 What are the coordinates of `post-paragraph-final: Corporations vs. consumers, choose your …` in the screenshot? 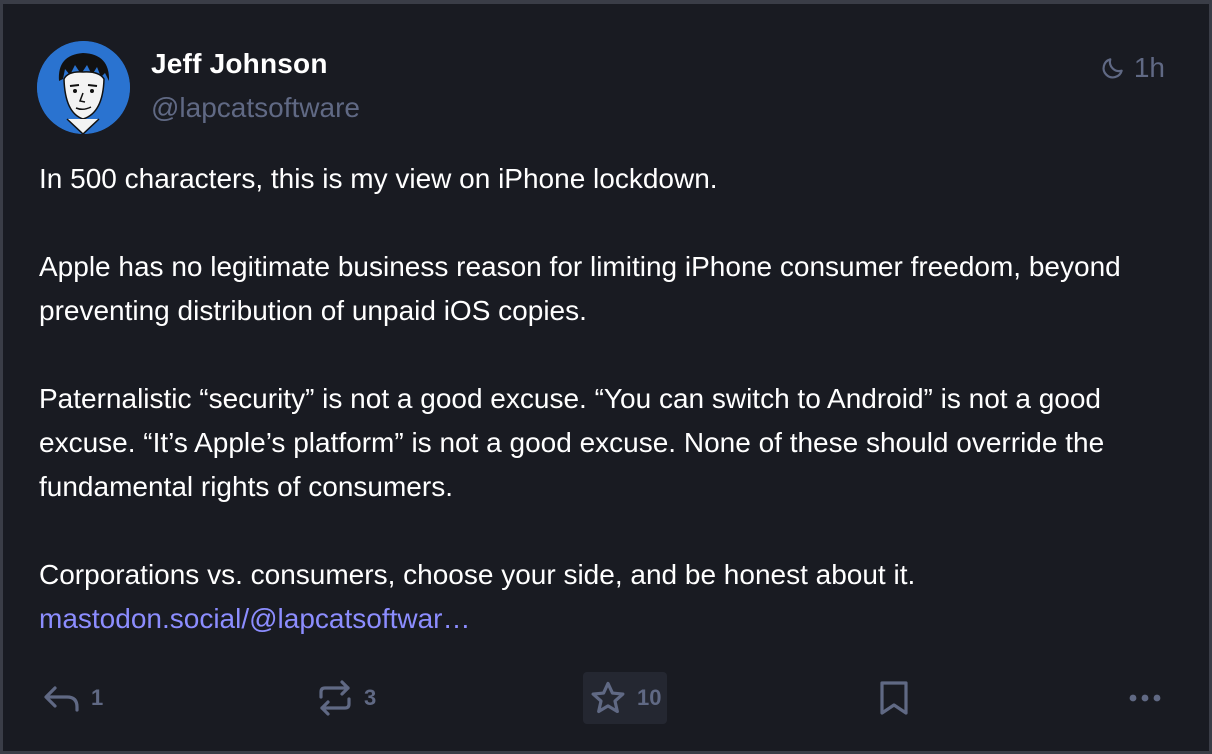 It's located at (599, 597).